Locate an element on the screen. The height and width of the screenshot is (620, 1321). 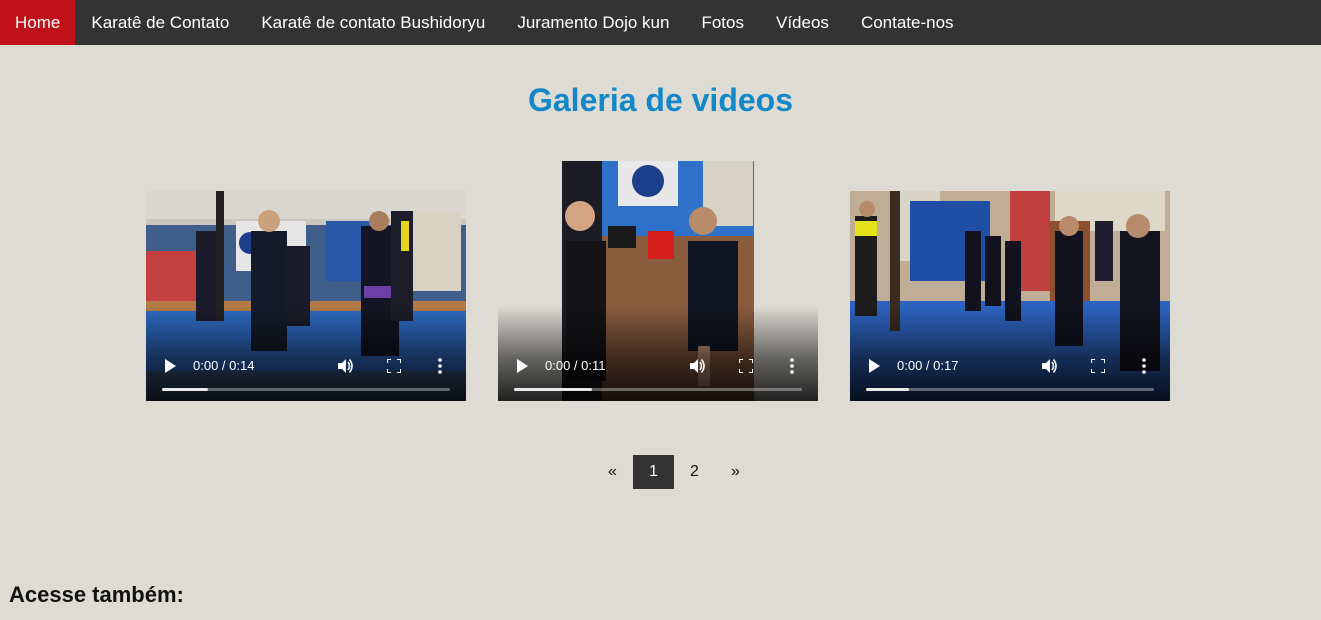
nav-contate-nos: Contate-nos is located at coordinates (907, 22).